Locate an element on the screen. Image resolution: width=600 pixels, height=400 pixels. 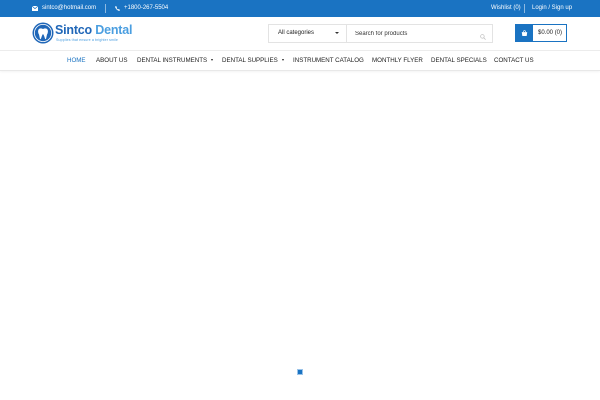
nav-dental-specials-label: DENTAL SPECIALS is located at coordinates (459, 60).